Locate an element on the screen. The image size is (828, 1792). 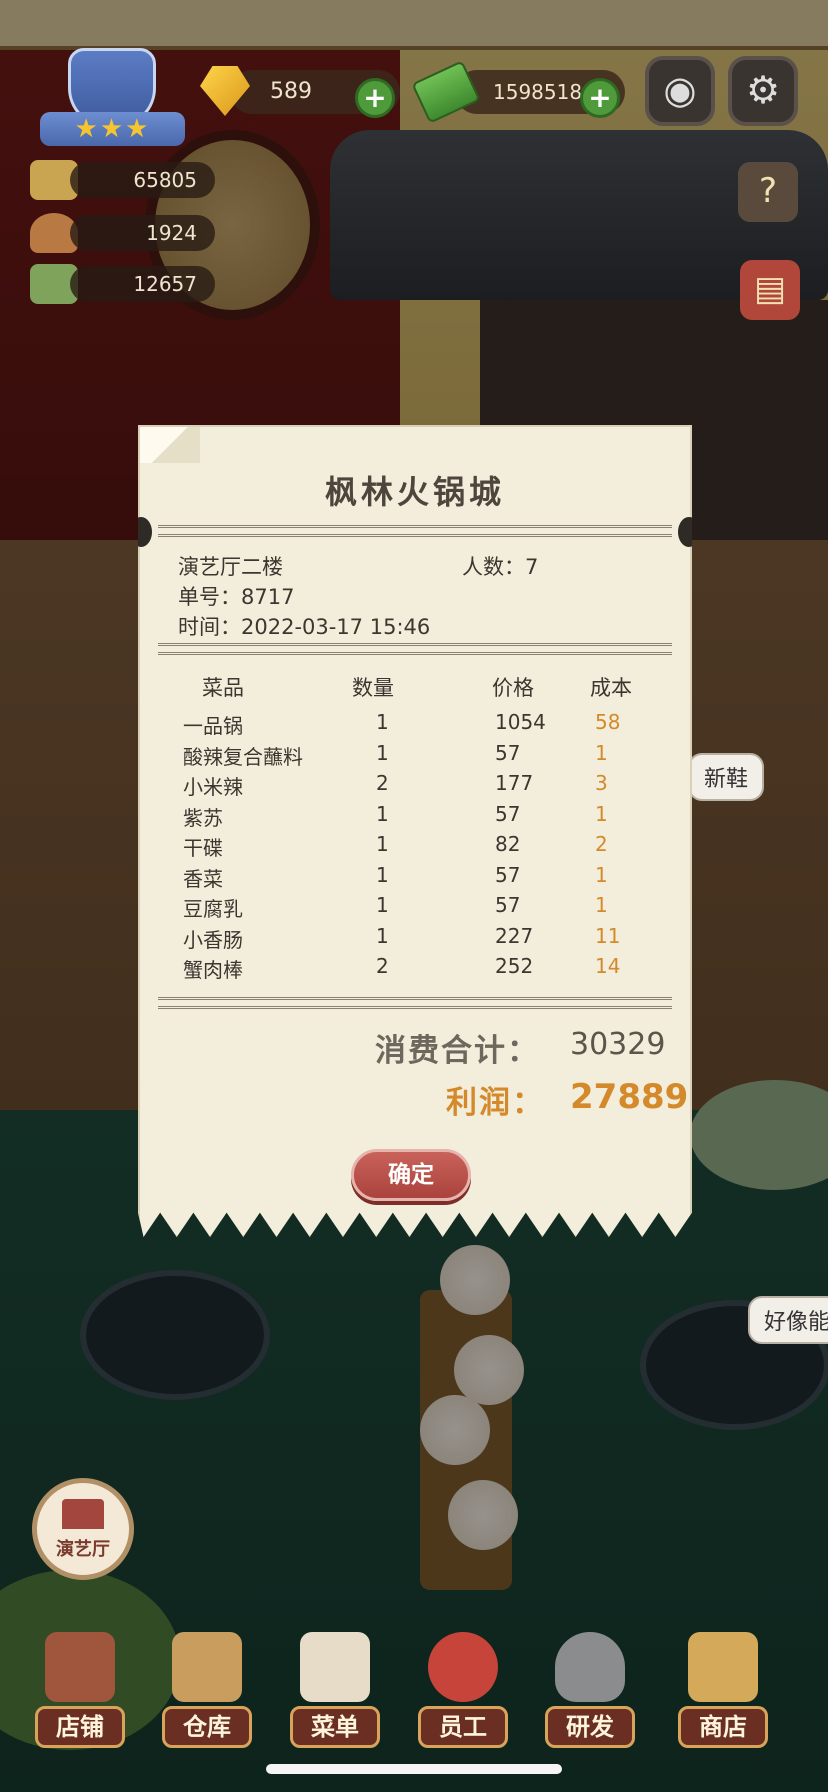
item-row: 酸辣复合蘸料 1 57 1 is located at coordinates (415, 756).